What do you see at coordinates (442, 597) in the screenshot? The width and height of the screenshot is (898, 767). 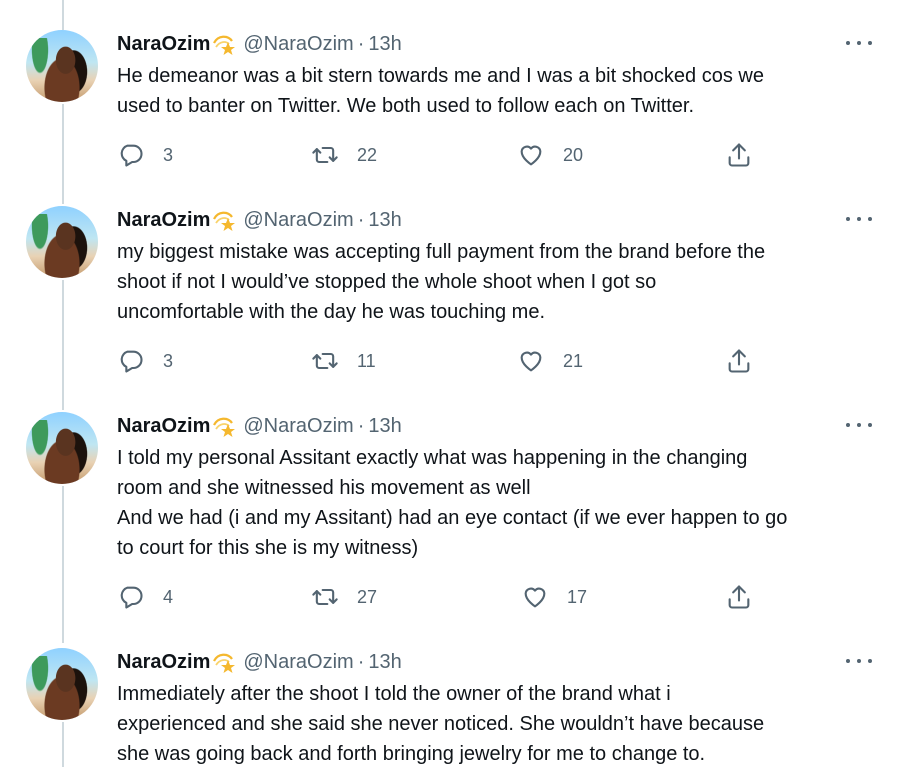 I see `tweet-actions: 4 27 17` at bounding box center [442, 597].